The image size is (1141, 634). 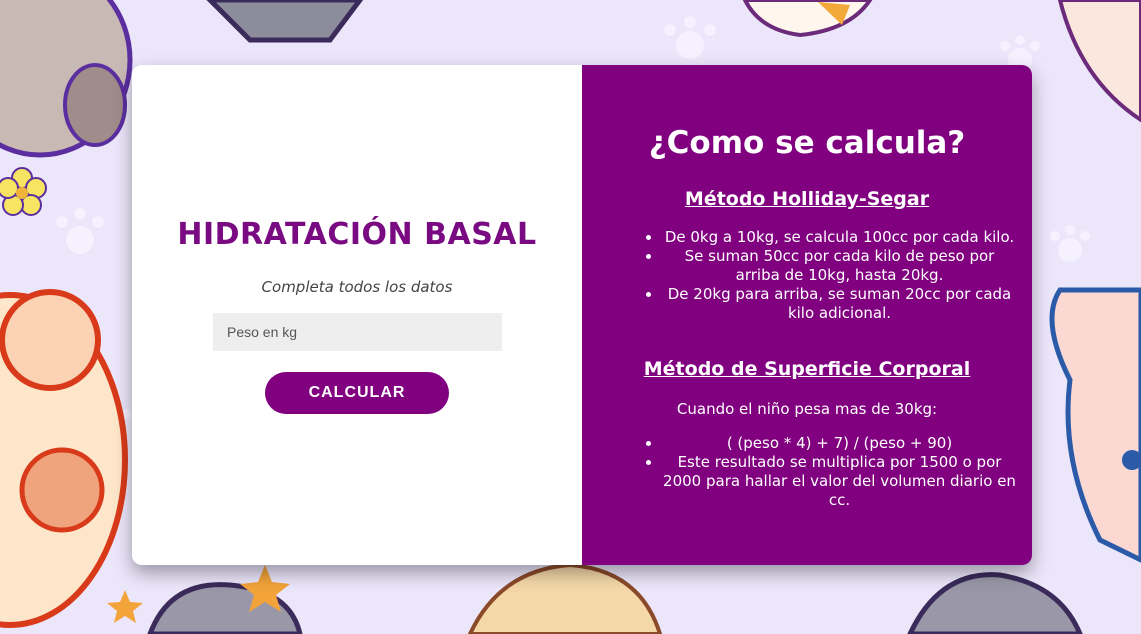 What do you see at coordinates (807, 199) in the screenshot?
I see `method-holliday-segar-title: Método Holliday-Segar` at bounding box center [807, 199].